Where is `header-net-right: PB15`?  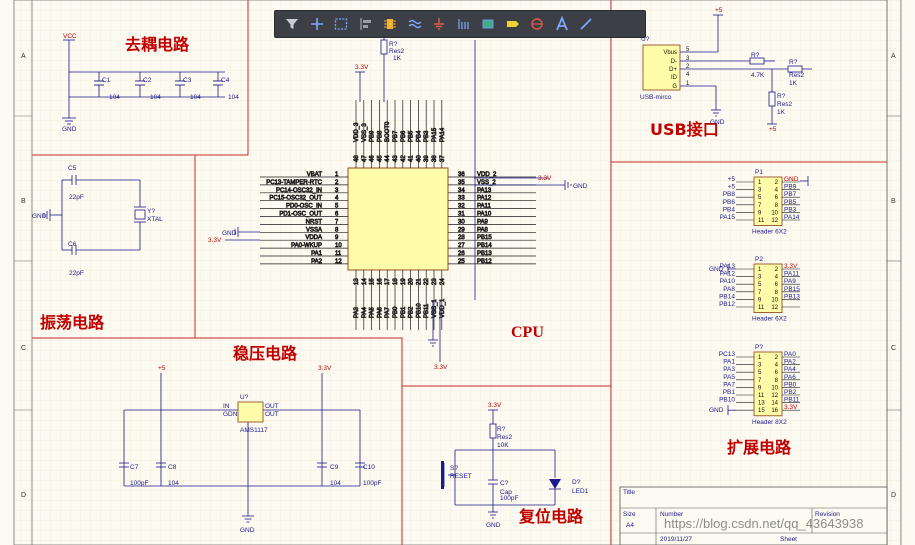 header-net-right: PB15 is located at coordinates (792, 289).